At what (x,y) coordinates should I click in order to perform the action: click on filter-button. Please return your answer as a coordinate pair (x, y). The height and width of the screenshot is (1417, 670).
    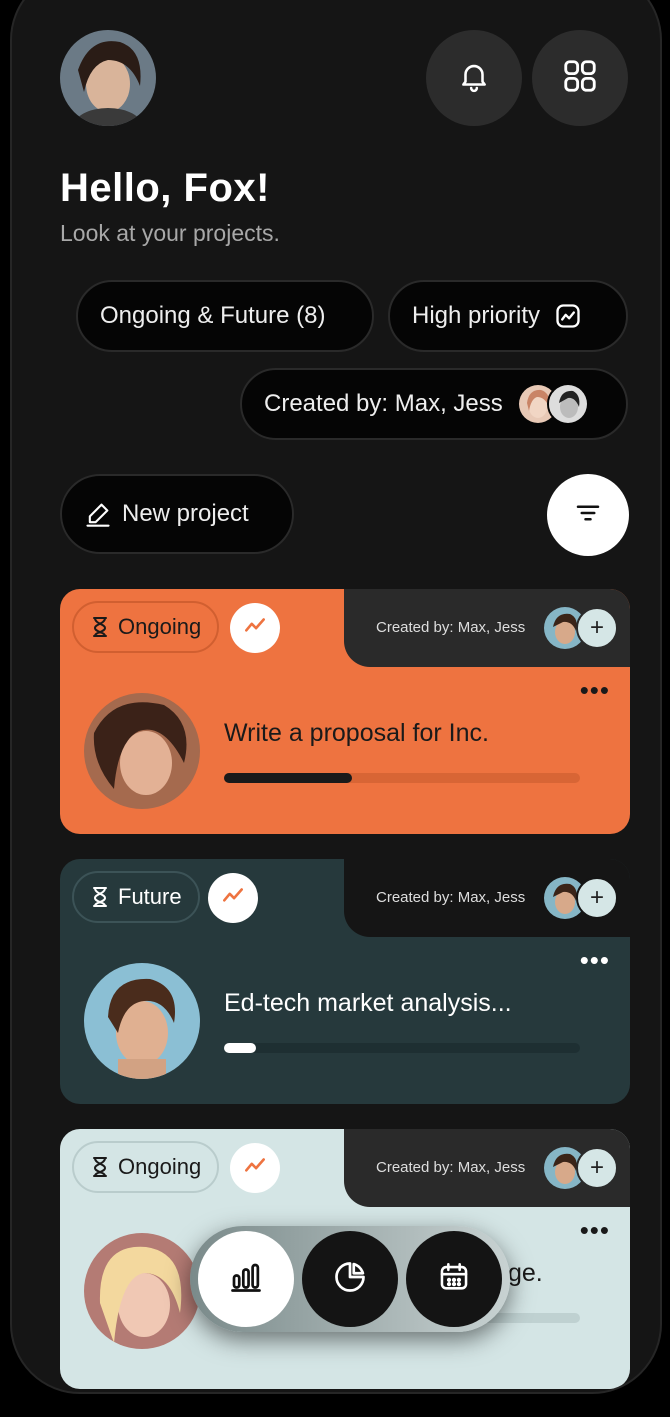
    Looking at the image, I should click on (588, 515).